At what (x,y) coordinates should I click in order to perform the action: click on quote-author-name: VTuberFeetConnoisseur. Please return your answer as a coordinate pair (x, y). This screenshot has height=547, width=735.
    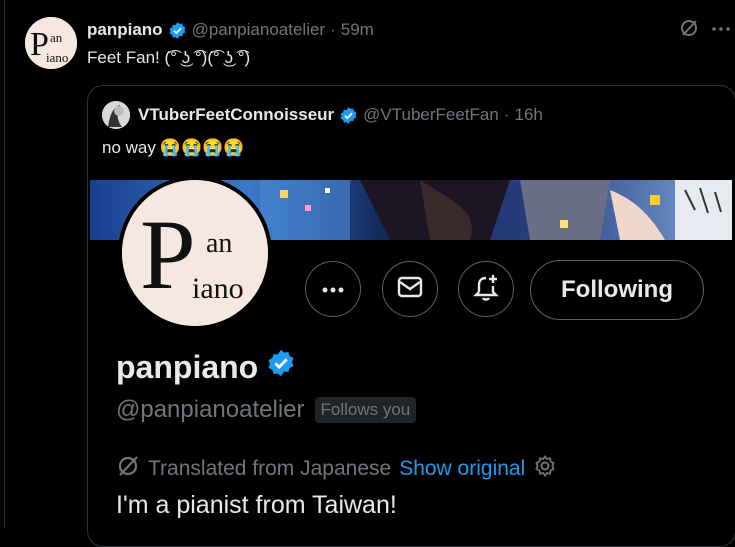
    Looking at the image, I should click on (236, 115).